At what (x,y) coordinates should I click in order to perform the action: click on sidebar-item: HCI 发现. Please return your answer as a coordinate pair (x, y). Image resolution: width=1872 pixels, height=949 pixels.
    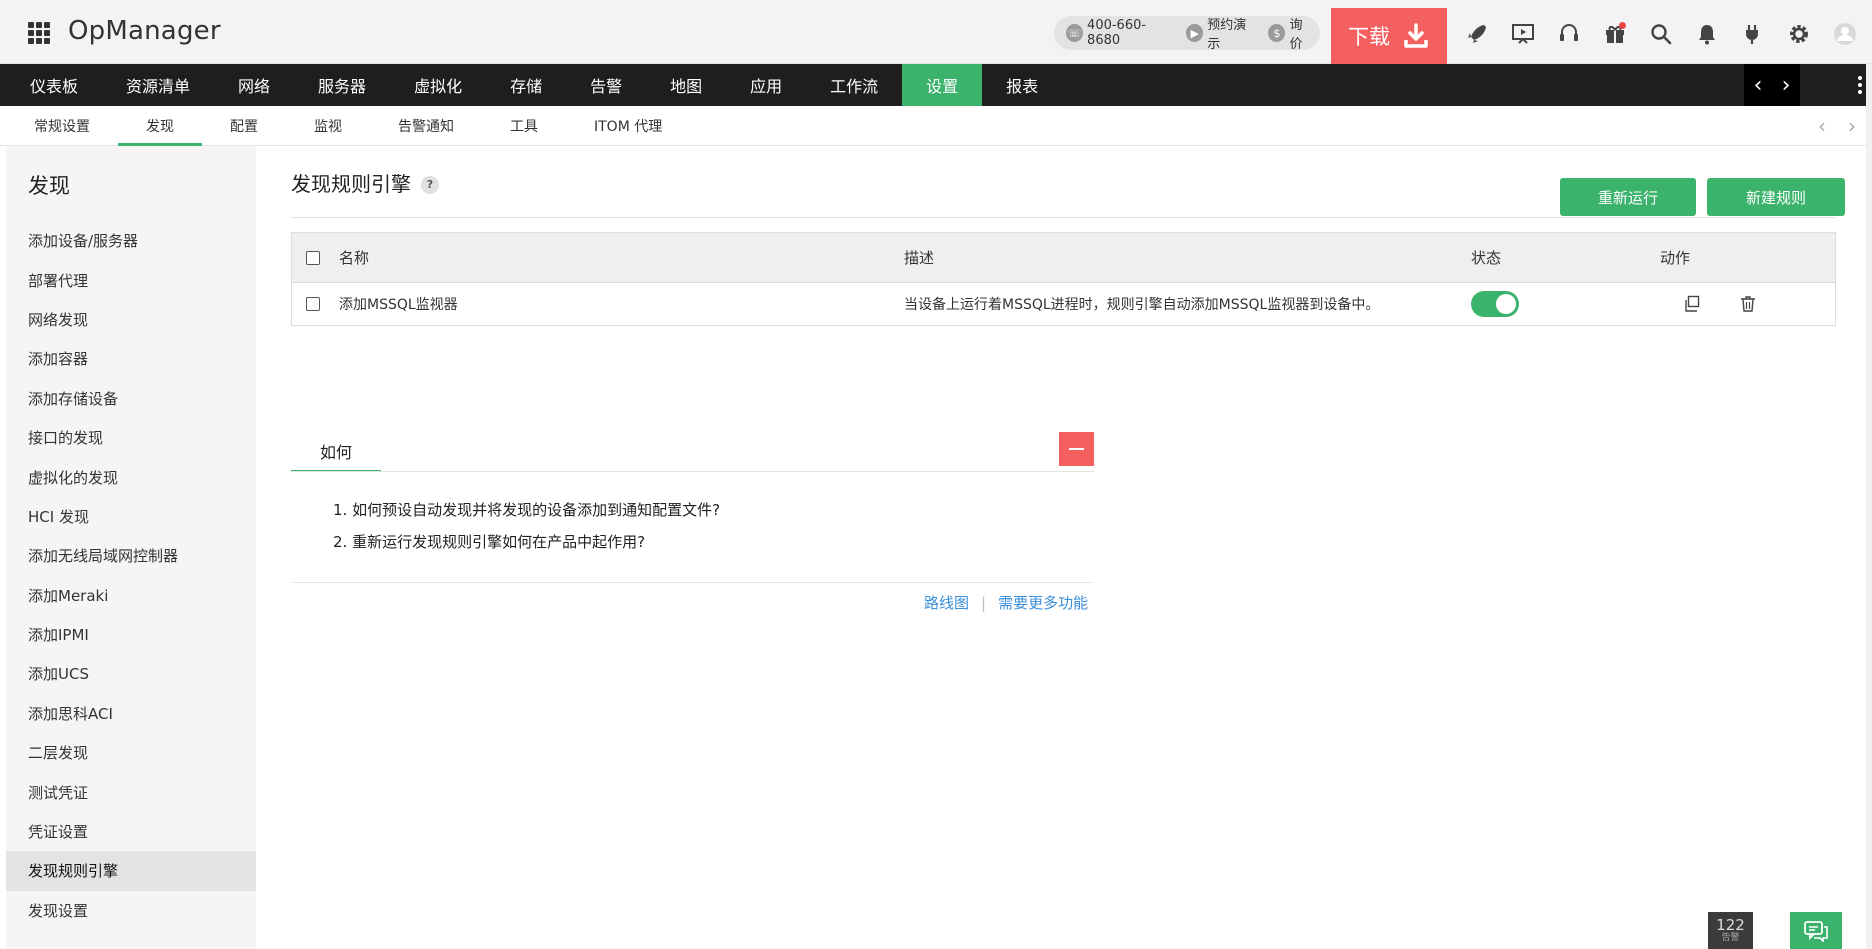
    Looking at the image, I should click on (131, 516).